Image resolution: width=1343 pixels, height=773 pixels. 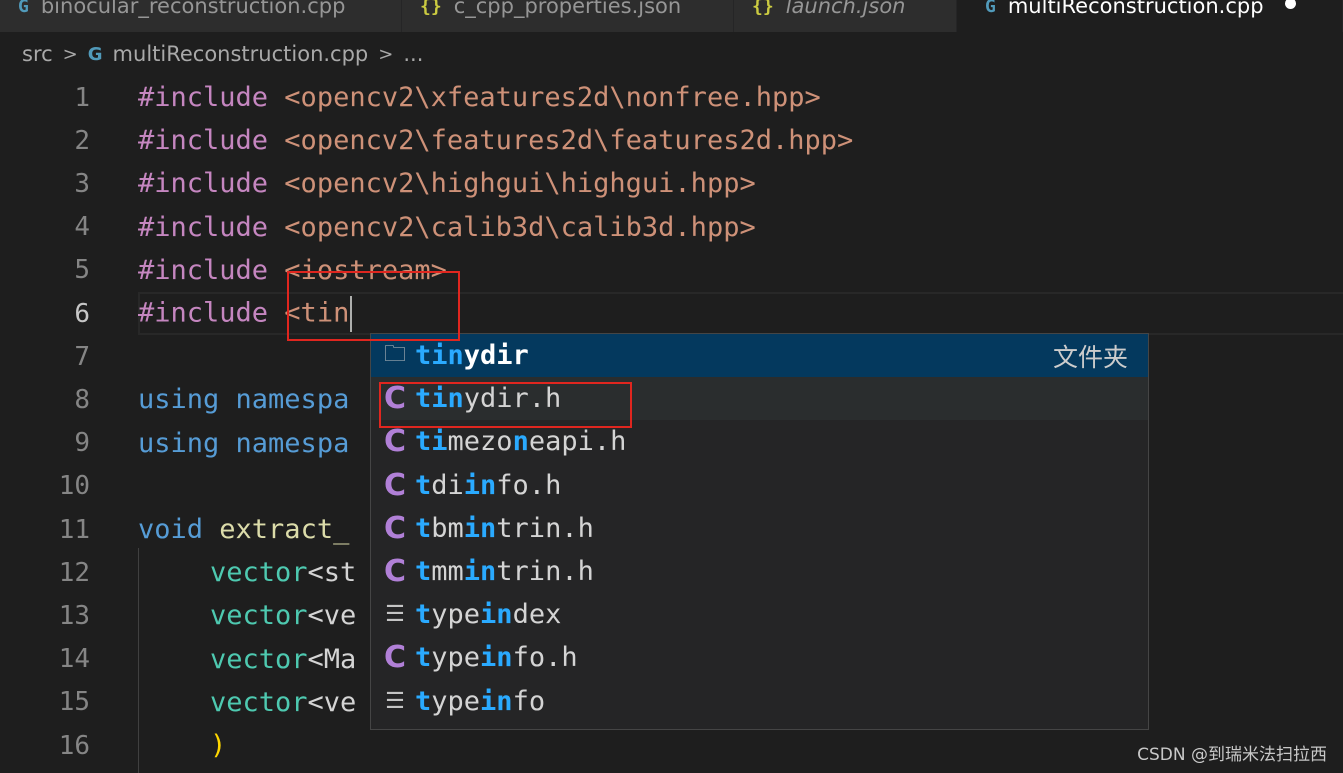 I want to click on tab-multi-reconstruction: G multiReconstruction.cpp, so click(x=1150, y=16).